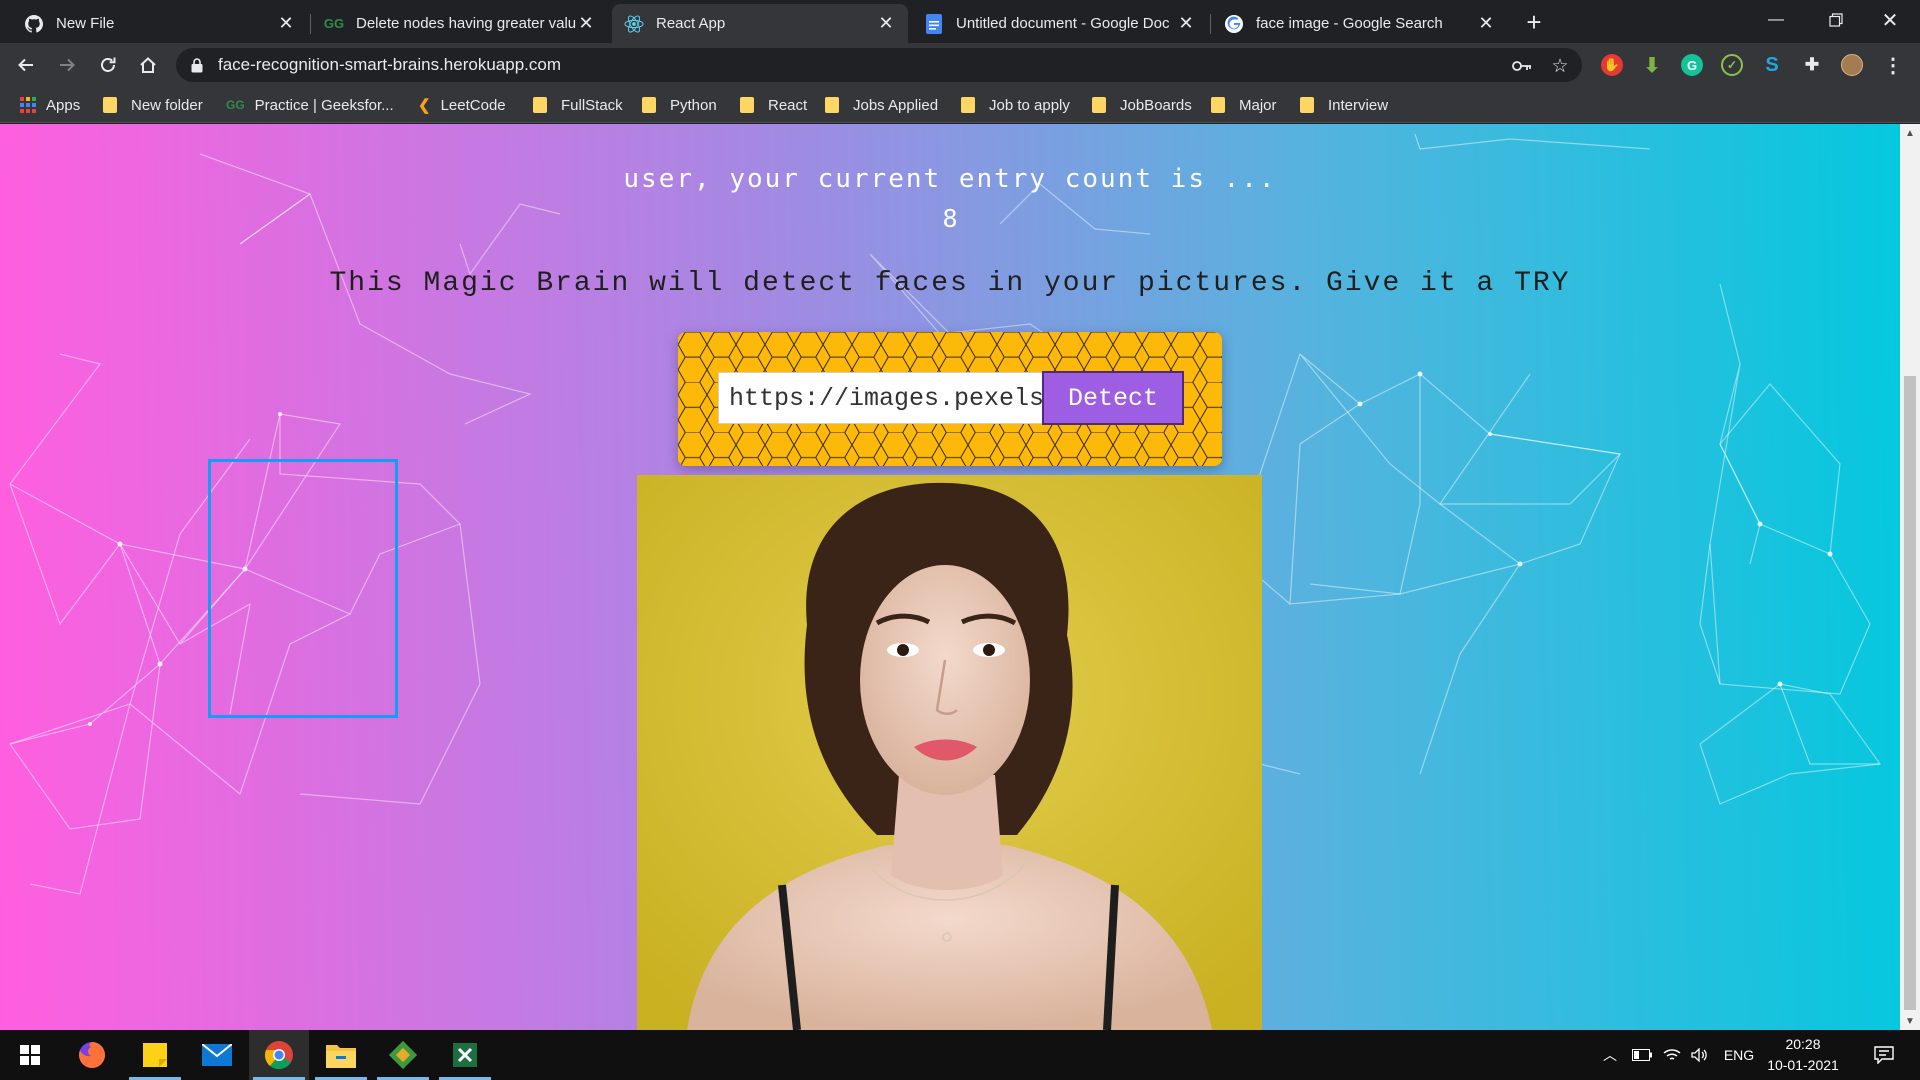 This screenshot has width=1920, height=1080. Describe the element at coordinates (34, 24) in the screenshot. I see `github-icon` at that location.